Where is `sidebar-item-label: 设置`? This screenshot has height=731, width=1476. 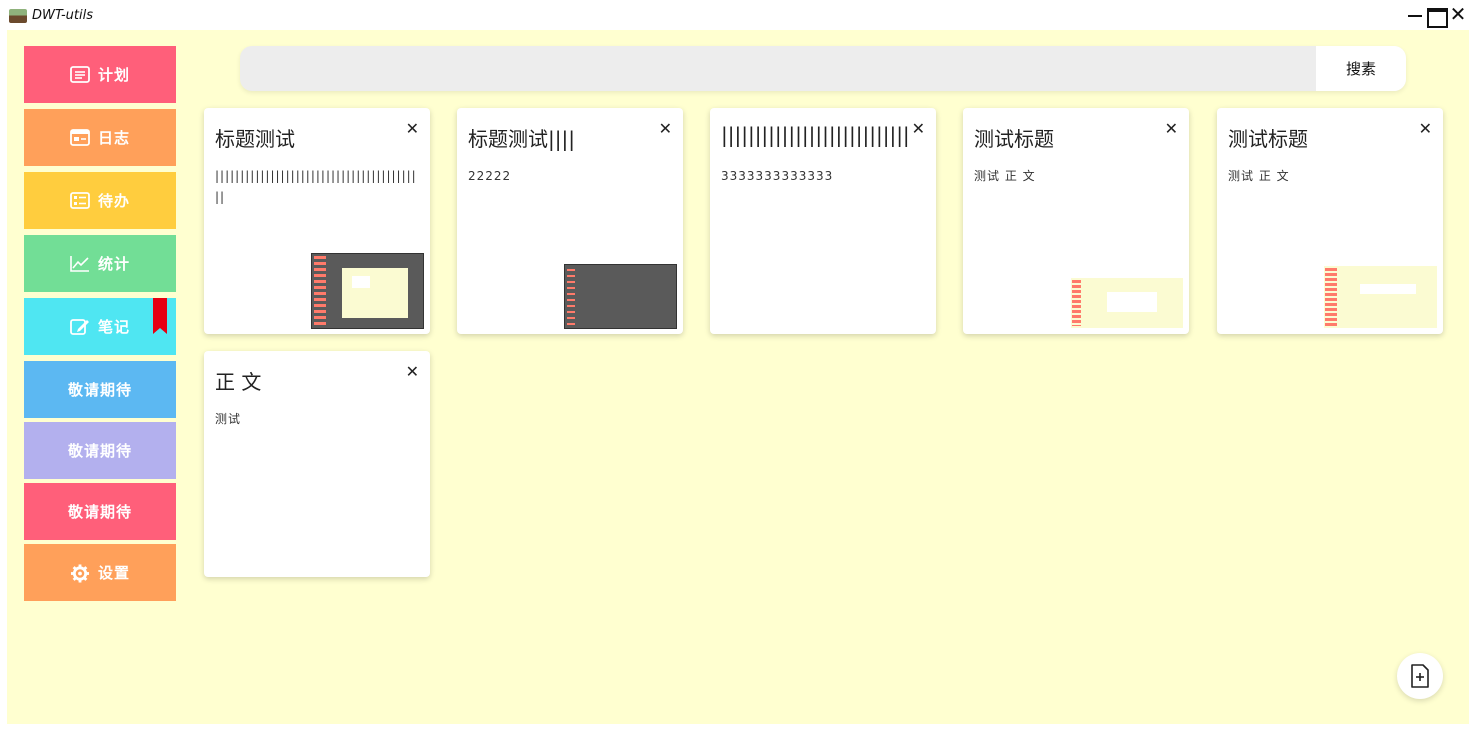 sidebar-item-label: 设置 is located at coordinates (113, 573).